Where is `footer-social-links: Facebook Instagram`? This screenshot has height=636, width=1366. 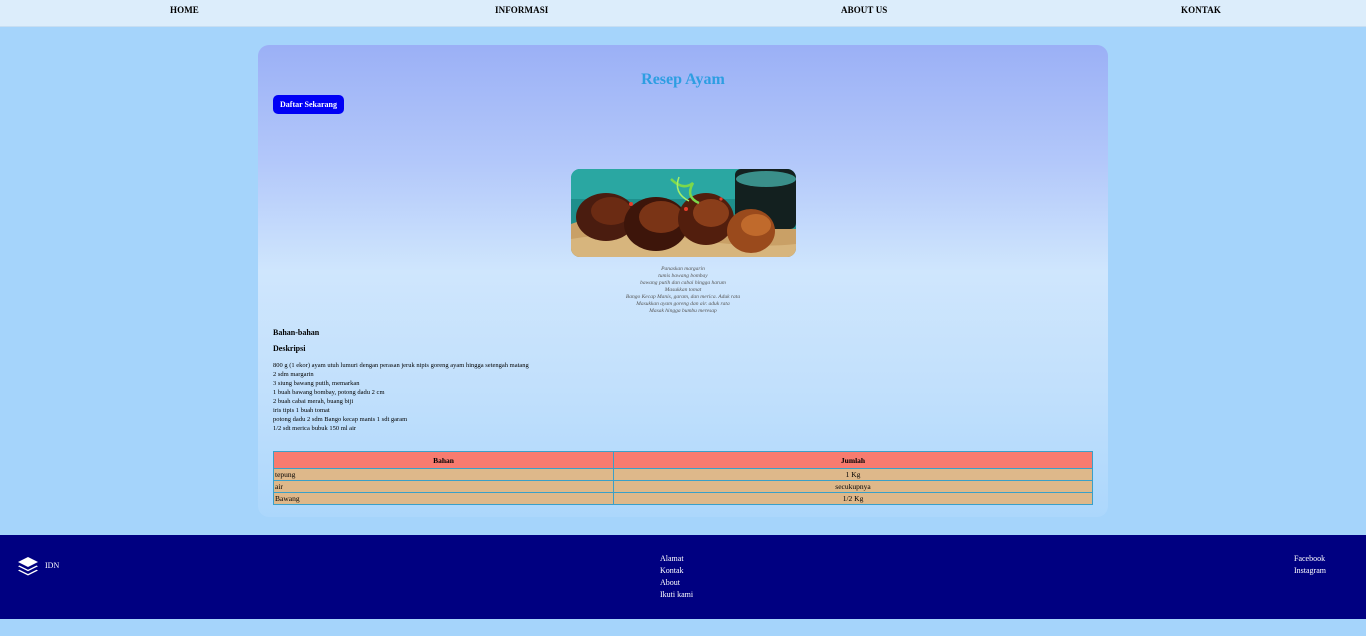 footer-social-links: Facebook Instagram is located at coordinates (1310, 565).